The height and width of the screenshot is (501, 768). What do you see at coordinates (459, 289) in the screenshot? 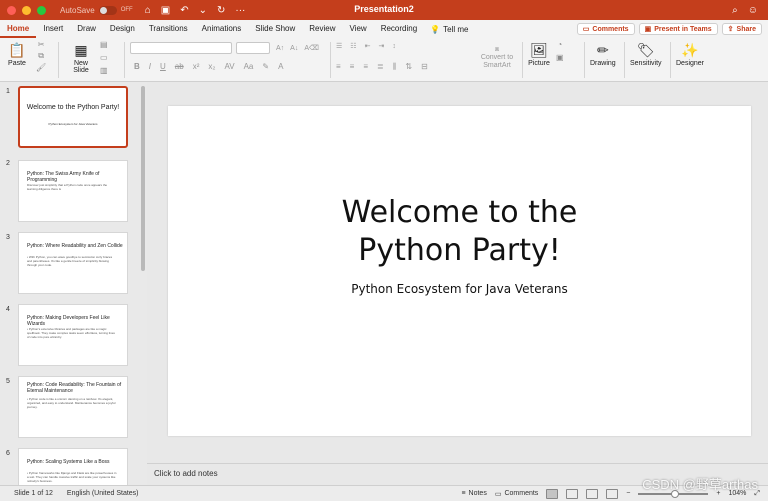
I see `slide-subtitle: Python Ecosystem for Java Veterans` at bounding box center [459, 289].